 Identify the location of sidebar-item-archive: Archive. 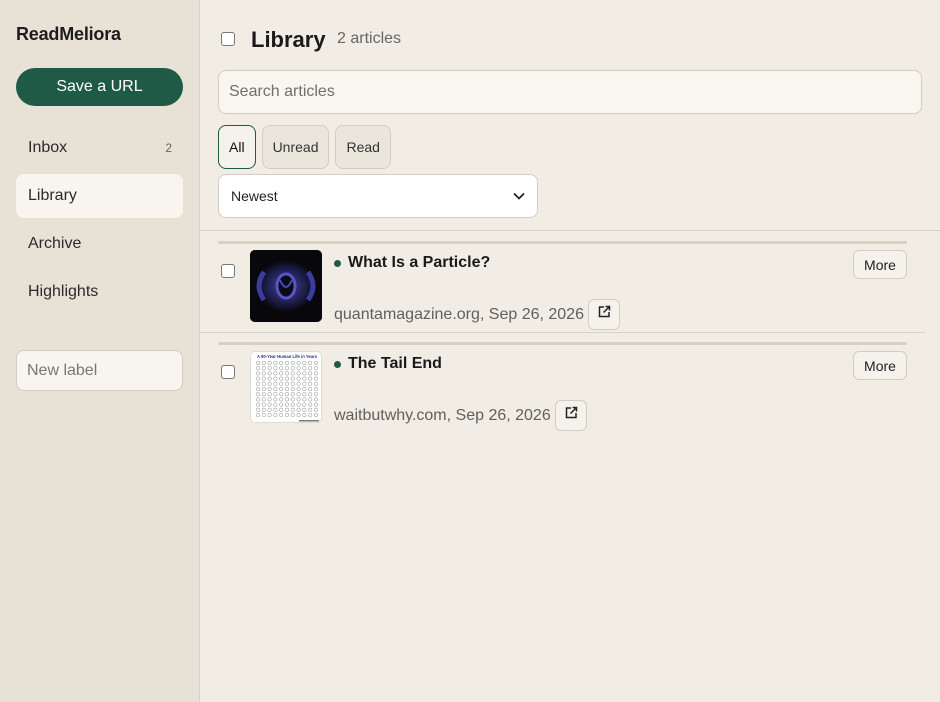
(99, 244).